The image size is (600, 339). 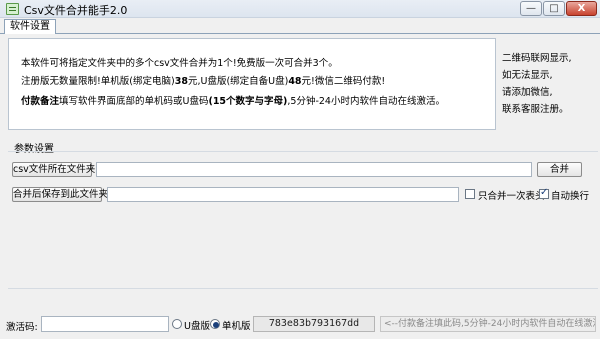 I want to click on spreadsheet-app-icon, so click(x=12, y=9).